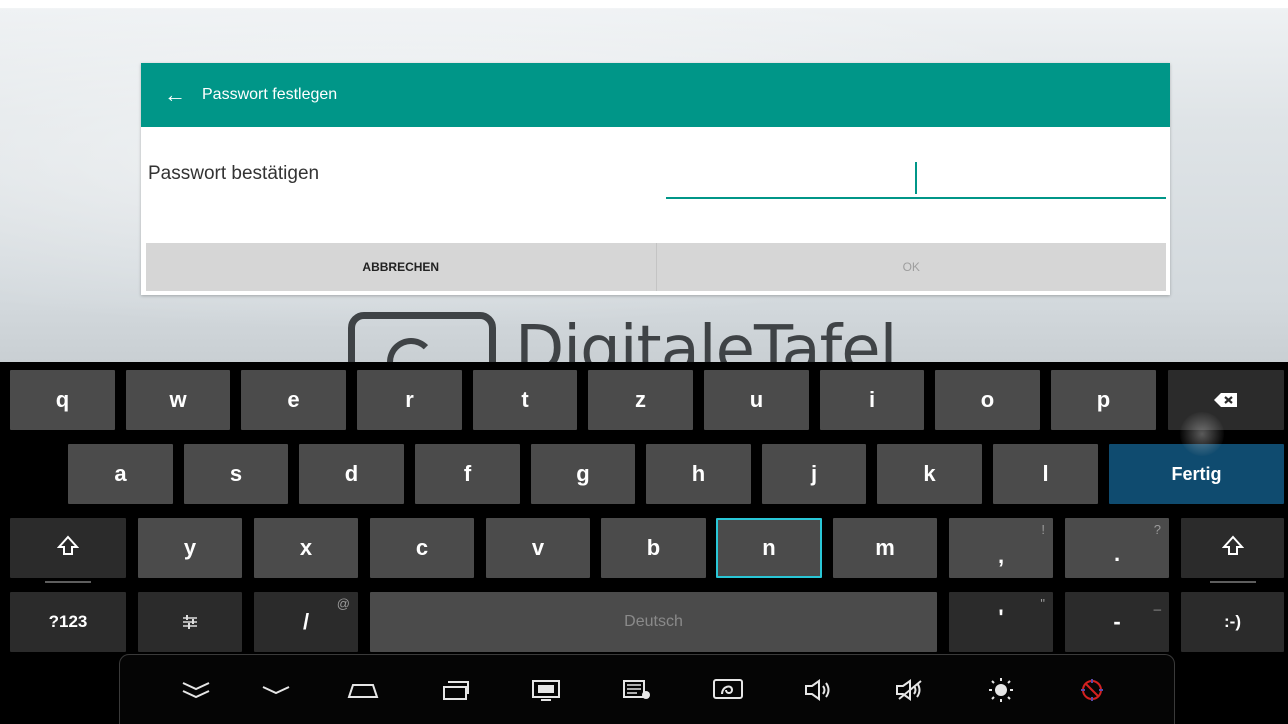  Describe the element at coordinates (546, 690) in the screenshot. I see `screen-display-icon` at that location.